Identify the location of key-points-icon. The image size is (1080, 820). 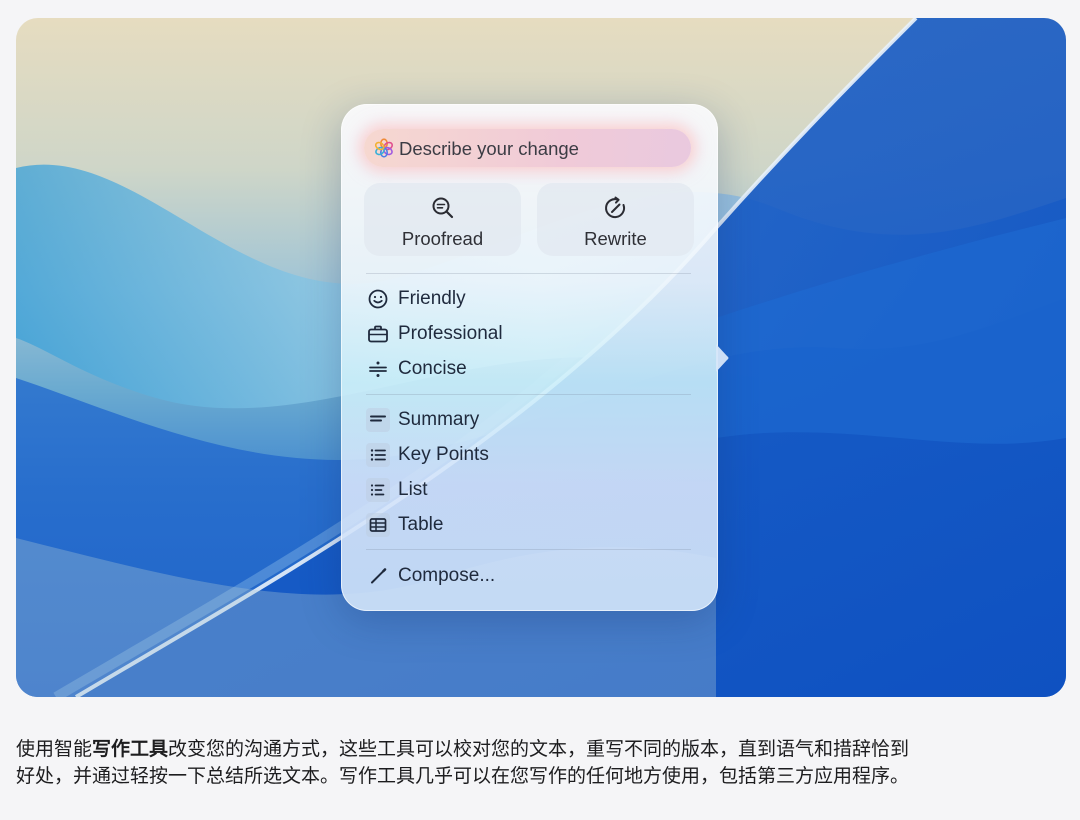
(378, 455).